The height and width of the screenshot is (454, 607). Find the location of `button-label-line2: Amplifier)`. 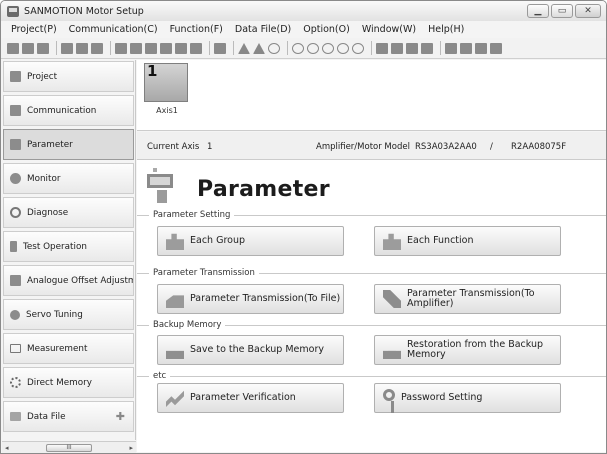

button-label-line2: Amplifier) is located at coordinates (430, 303).